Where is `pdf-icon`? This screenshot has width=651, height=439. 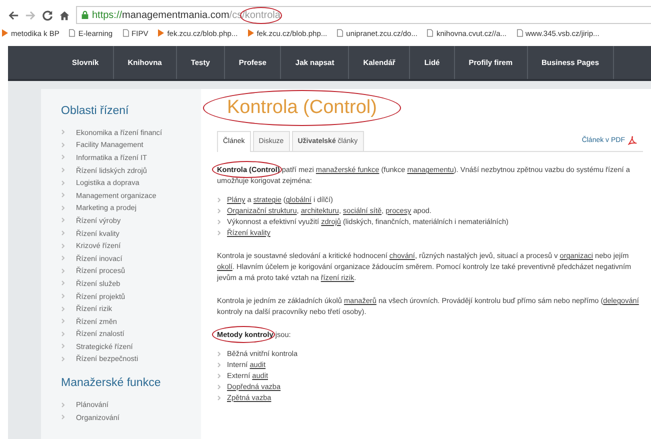 pdf-icon is located at coordinates (632, 140).